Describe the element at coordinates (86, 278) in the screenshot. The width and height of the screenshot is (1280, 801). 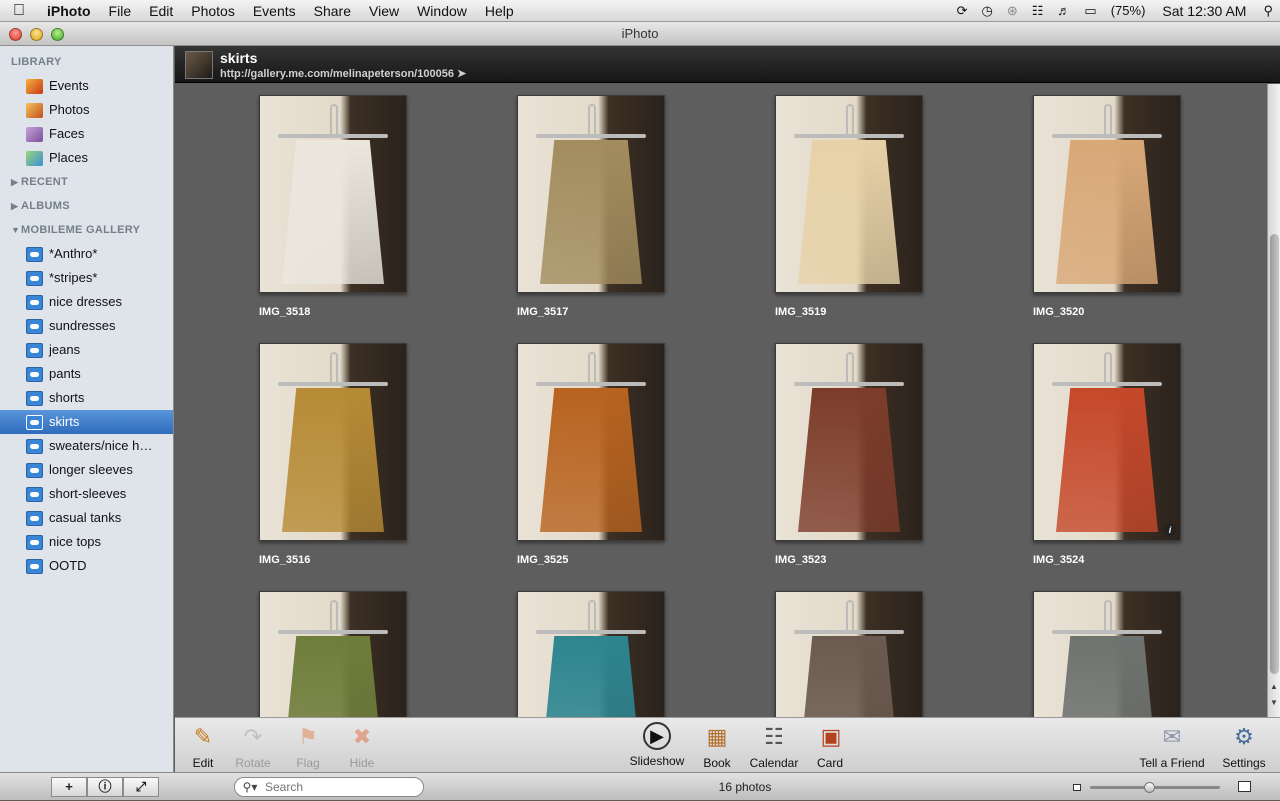
I see `sidebar-item-stripes: *stripes*` at that location.